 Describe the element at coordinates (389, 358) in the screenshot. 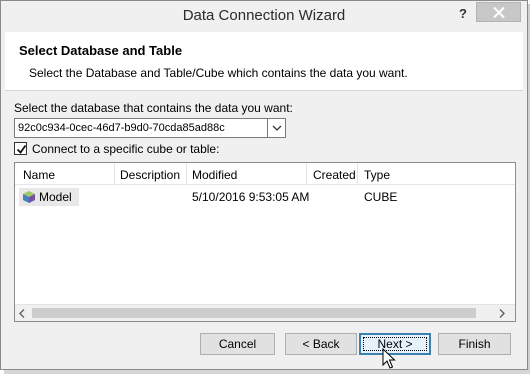

I see `mouse-cursor-icon` at that location.